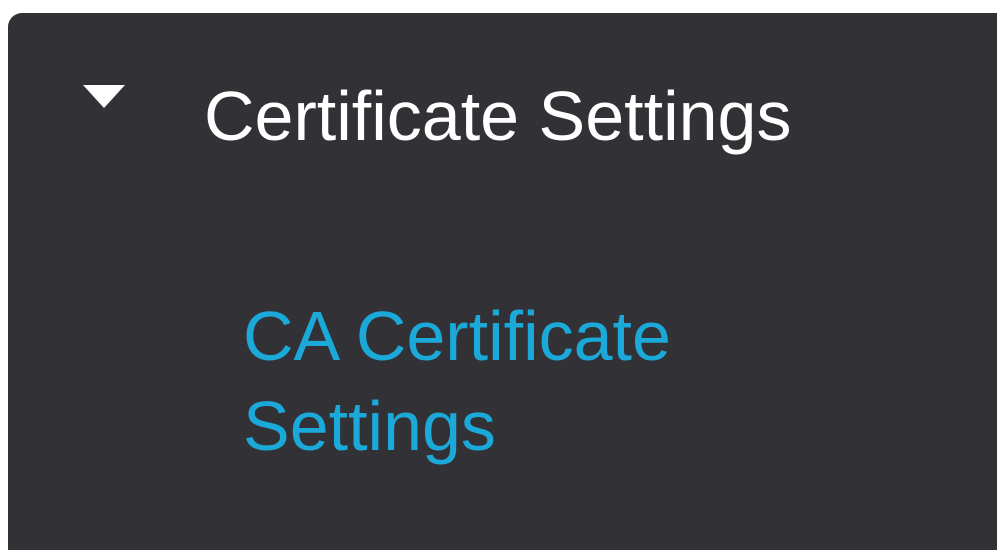 This screenshot has height=550, width=997. Describe the element at coordinates (104, 96) in the screenshot. I see `caret-down-icon` at that location.